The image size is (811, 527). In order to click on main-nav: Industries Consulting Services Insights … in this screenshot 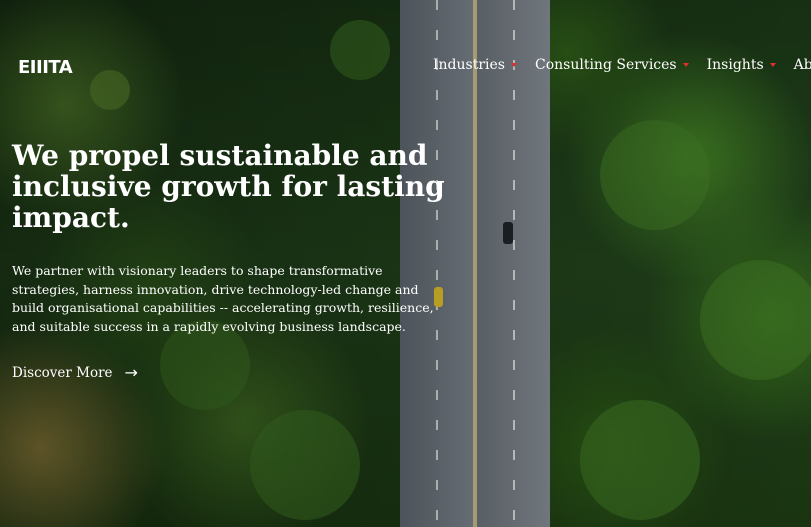, I will do `click(622, 65)`.